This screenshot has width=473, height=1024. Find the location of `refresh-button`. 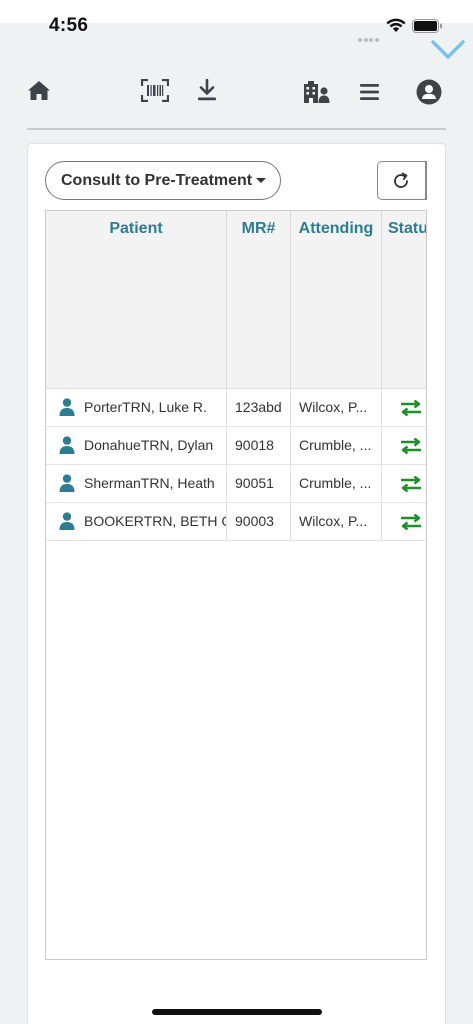

refresh-button is located at coordinates (402, 180).